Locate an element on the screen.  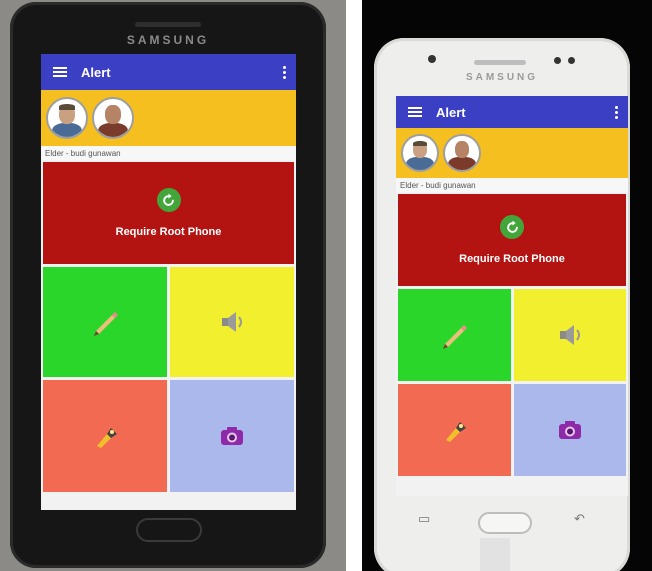
usb-cable is located at coordinates (495, 554).